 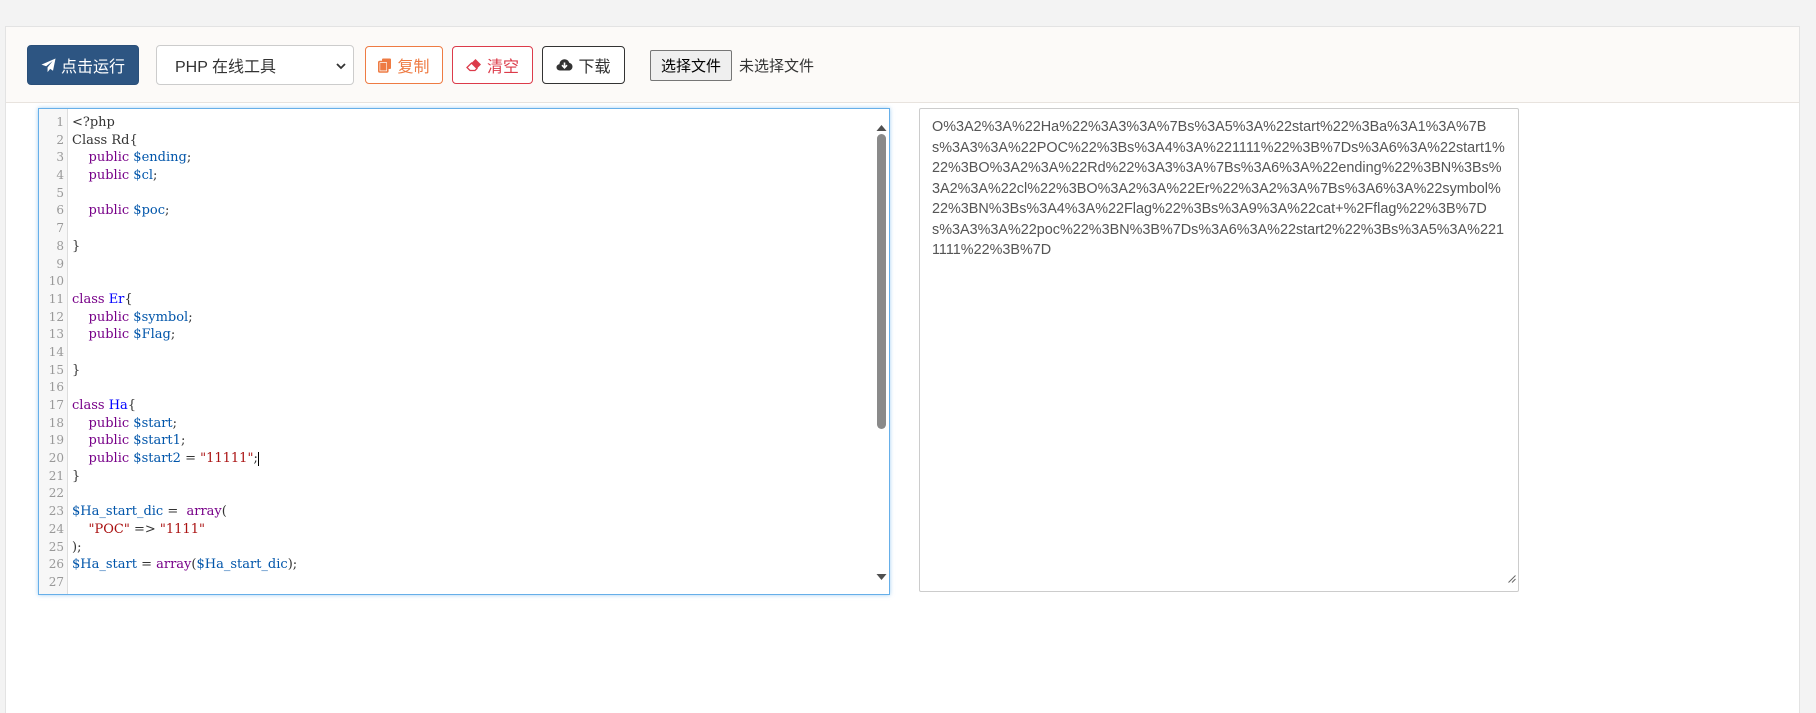 I want to click on line-number: 9, so click(x=60, y=263).